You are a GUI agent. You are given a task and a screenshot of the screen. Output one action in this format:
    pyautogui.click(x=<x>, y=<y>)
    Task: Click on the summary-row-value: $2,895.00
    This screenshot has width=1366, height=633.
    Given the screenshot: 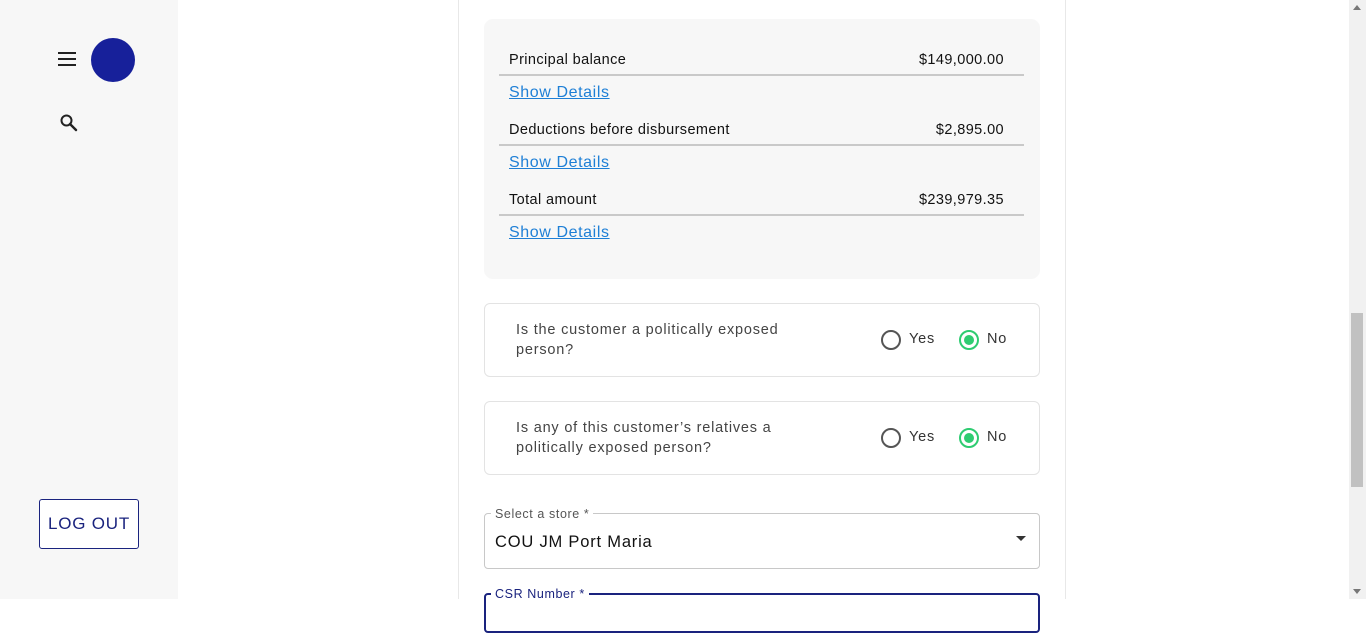 What is the action you would take?
    pyautogui.click(x=969, y=130)
    